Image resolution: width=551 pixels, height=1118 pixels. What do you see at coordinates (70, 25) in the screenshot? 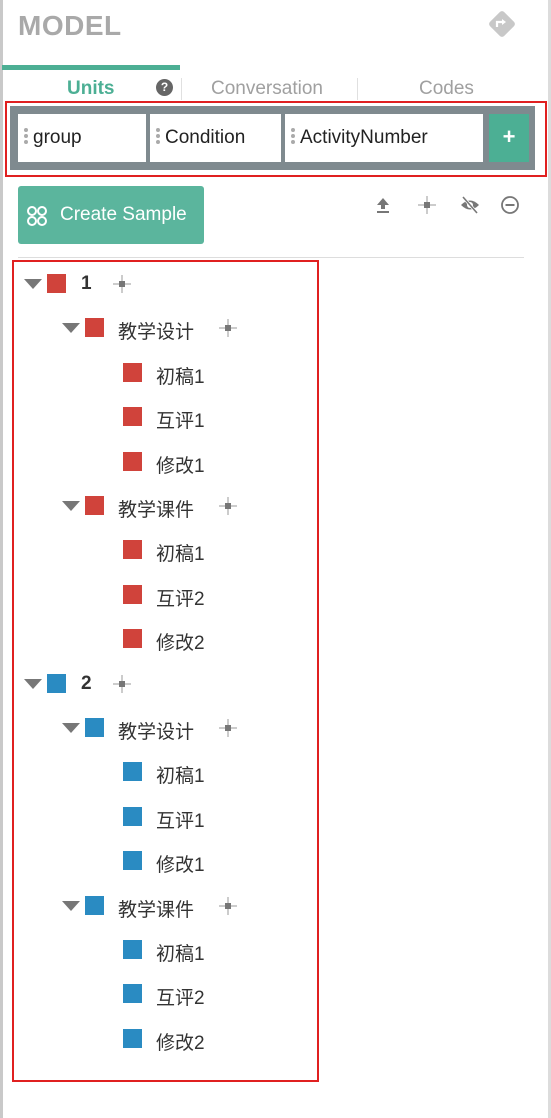
I see `panel-title: MODEL` at bounding box center [70, 25].